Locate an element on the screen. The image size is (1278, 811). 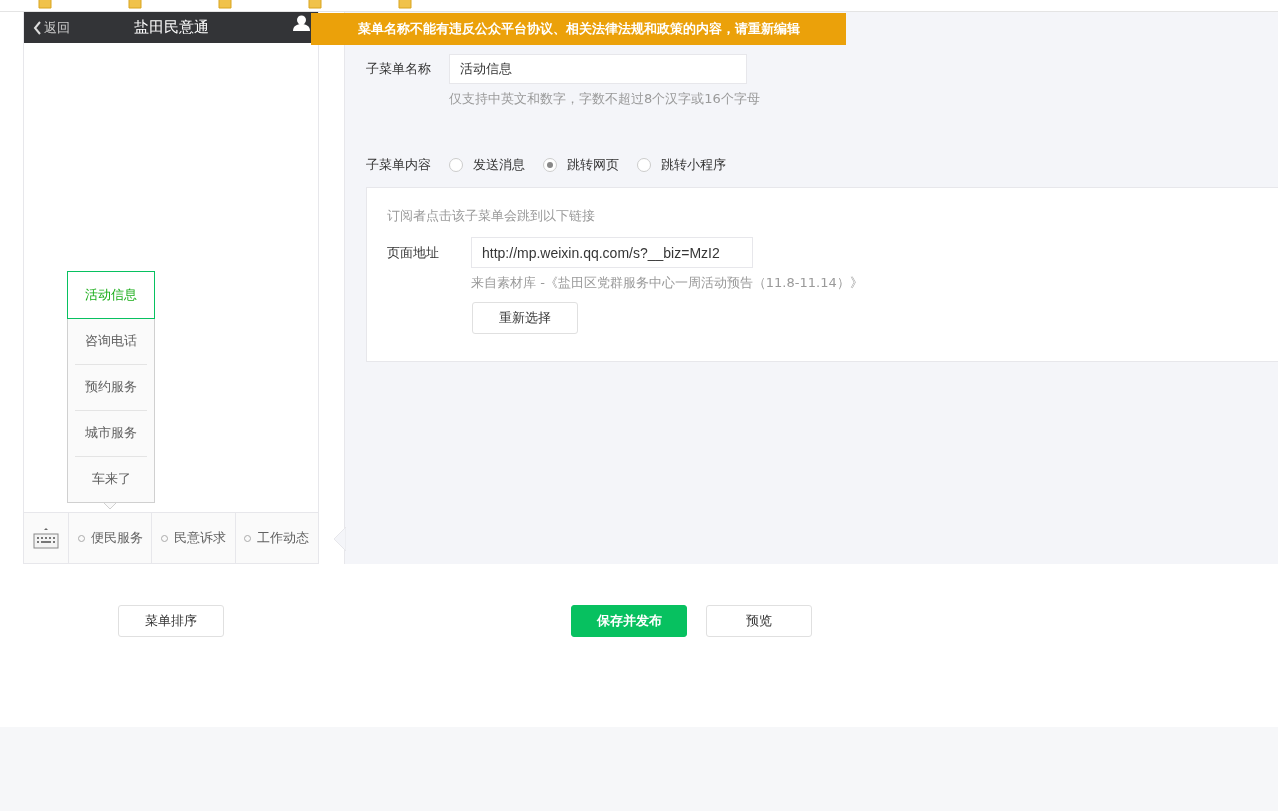
submenu-item: 城市服务 is located at coordinates (111, 433).